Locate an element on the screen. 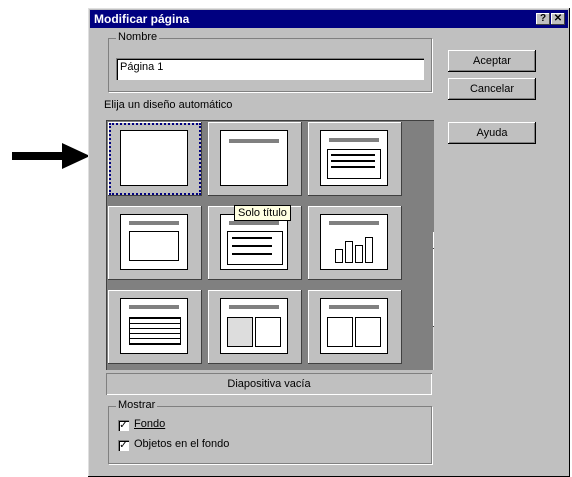  chart-slide-icon is located at coordinates (354, 242).